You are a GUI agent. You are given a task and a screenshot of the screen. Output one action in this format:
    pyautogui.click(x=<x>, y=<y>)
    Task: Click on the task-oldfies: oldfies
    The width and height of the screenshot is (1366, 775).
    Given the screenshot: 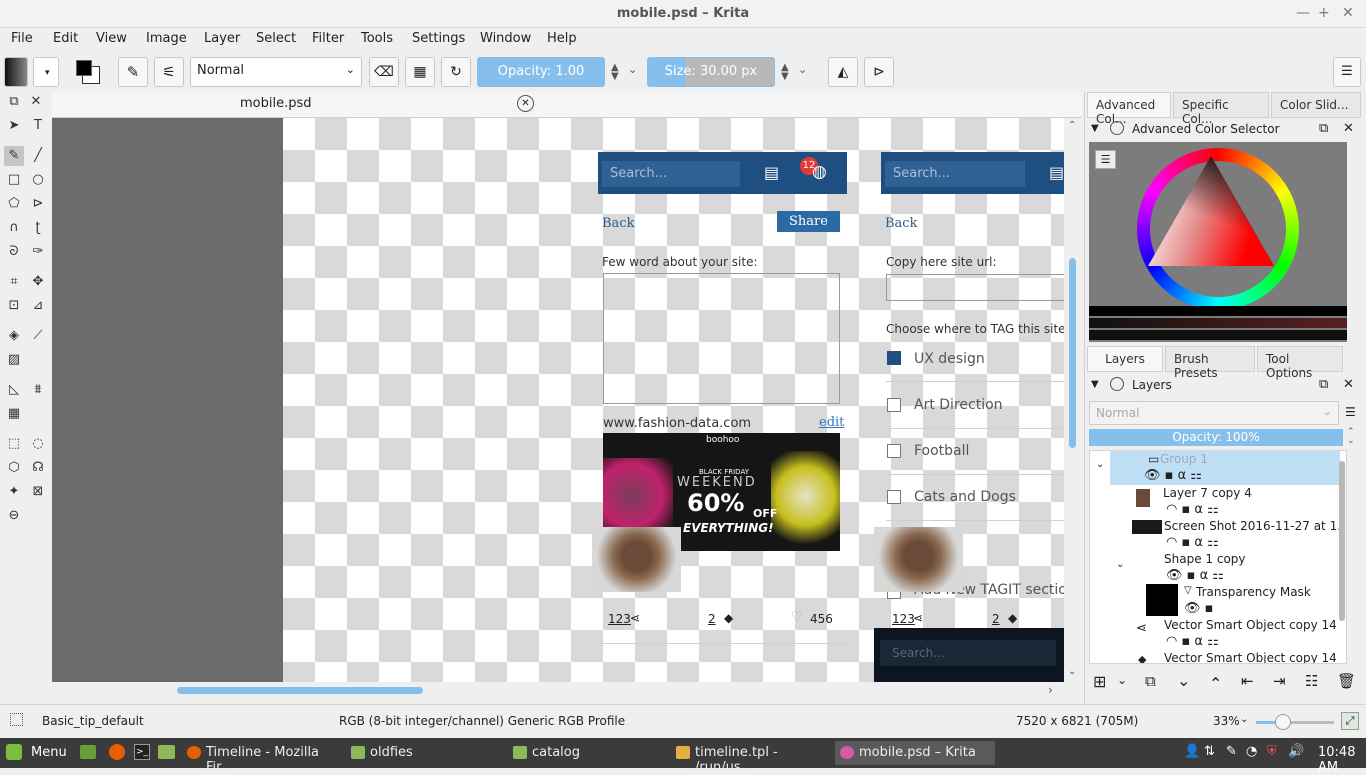 What is the action you would take?
    pyautogui.click(x=424, y=753)
    